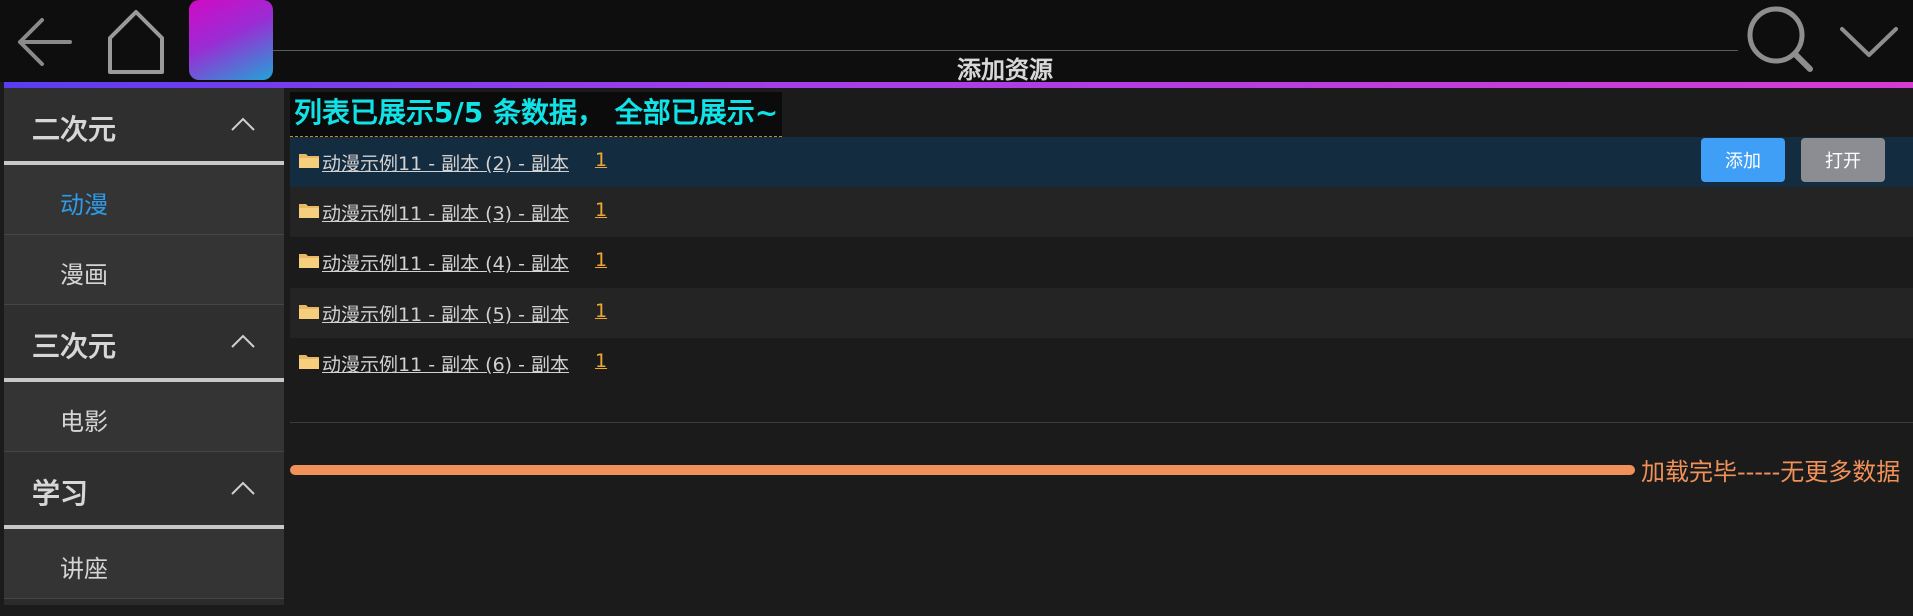 This screenshot has width=1913, height=616. I want to click on list-item: 动漫示例11 - 副本 (6) - 副本 1, so click(1101, 363).